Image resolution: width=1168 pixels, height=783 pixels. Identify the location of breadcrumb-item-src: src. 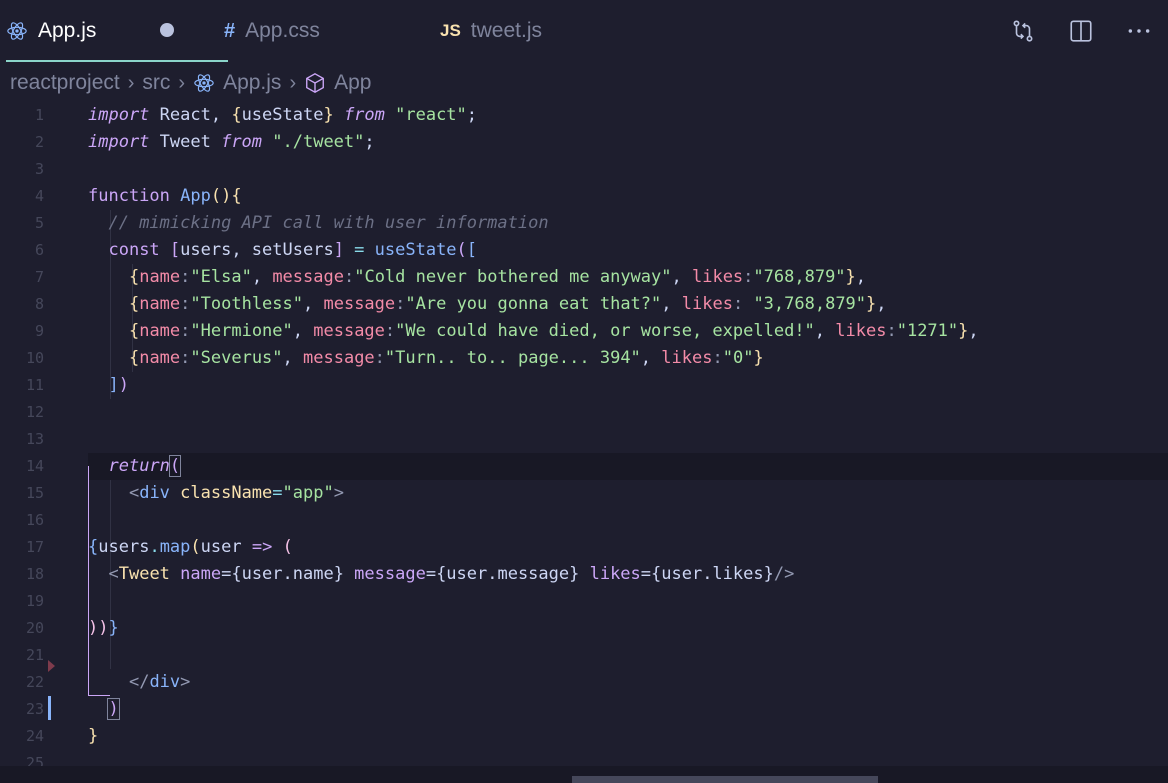
(156, 83).